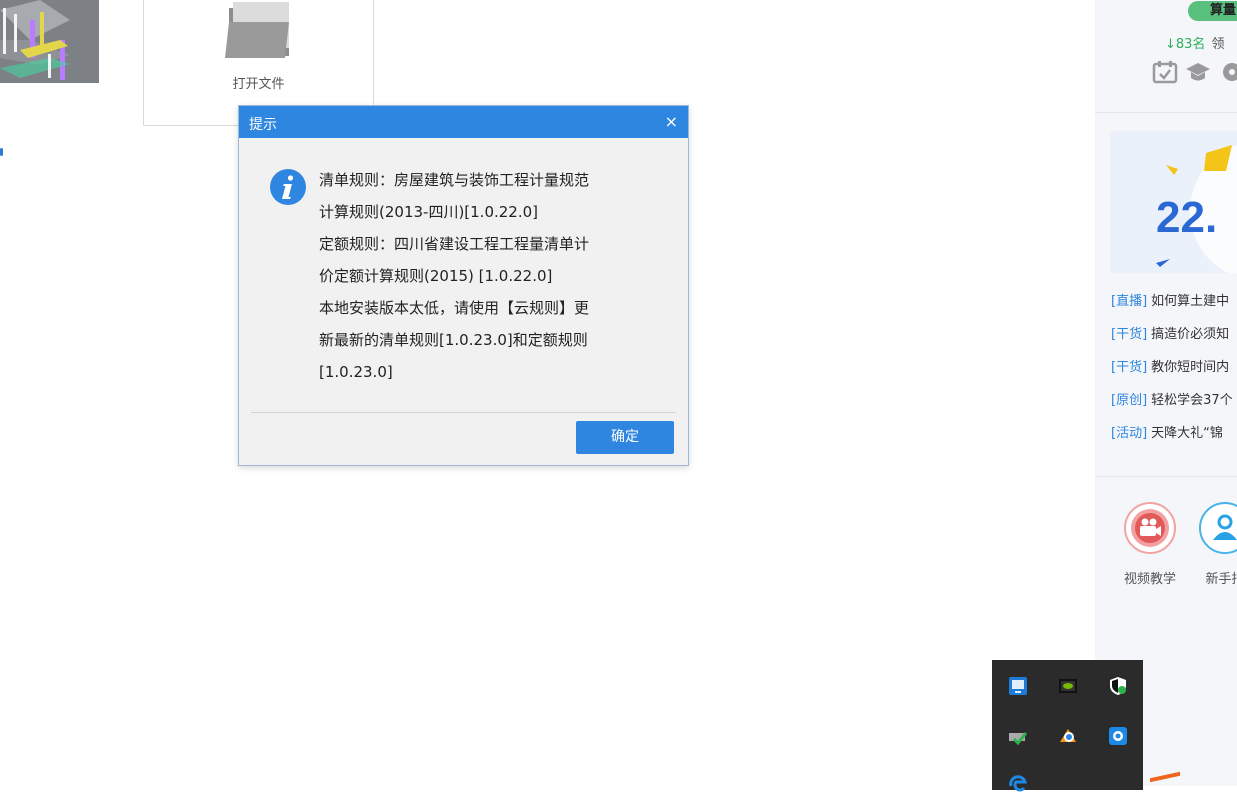 This screenshot has height=798, width=1237. I want to click on project-thumbnail, so click(49, 41).